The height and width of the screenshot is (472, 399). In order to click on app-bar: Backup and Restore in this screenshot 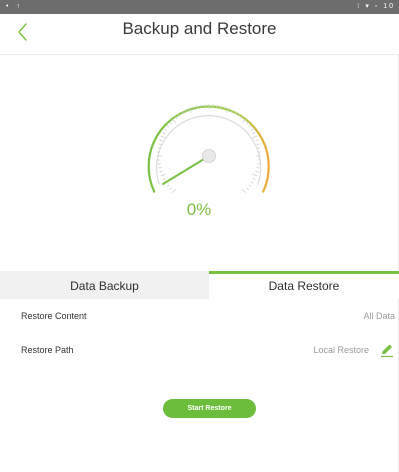, I will do `click(199, 34)`.